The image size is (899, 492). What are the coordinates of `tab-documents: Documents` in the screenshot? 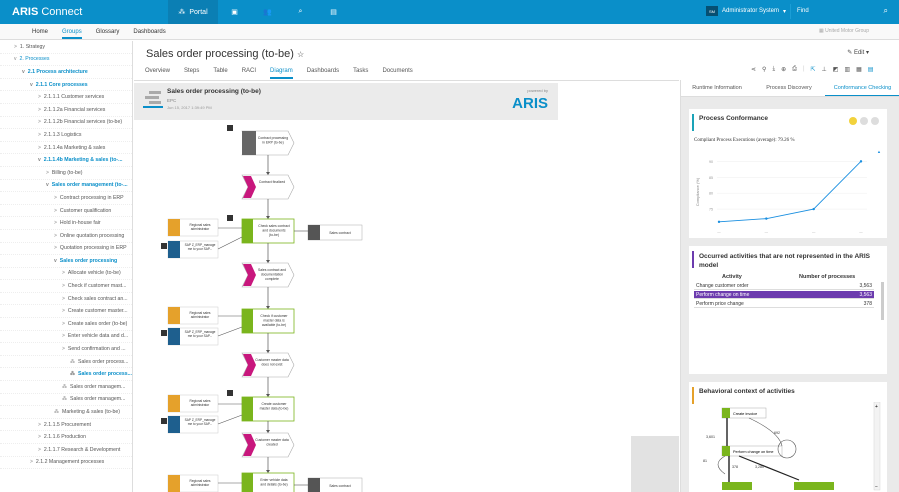 It's located at (397, 73).